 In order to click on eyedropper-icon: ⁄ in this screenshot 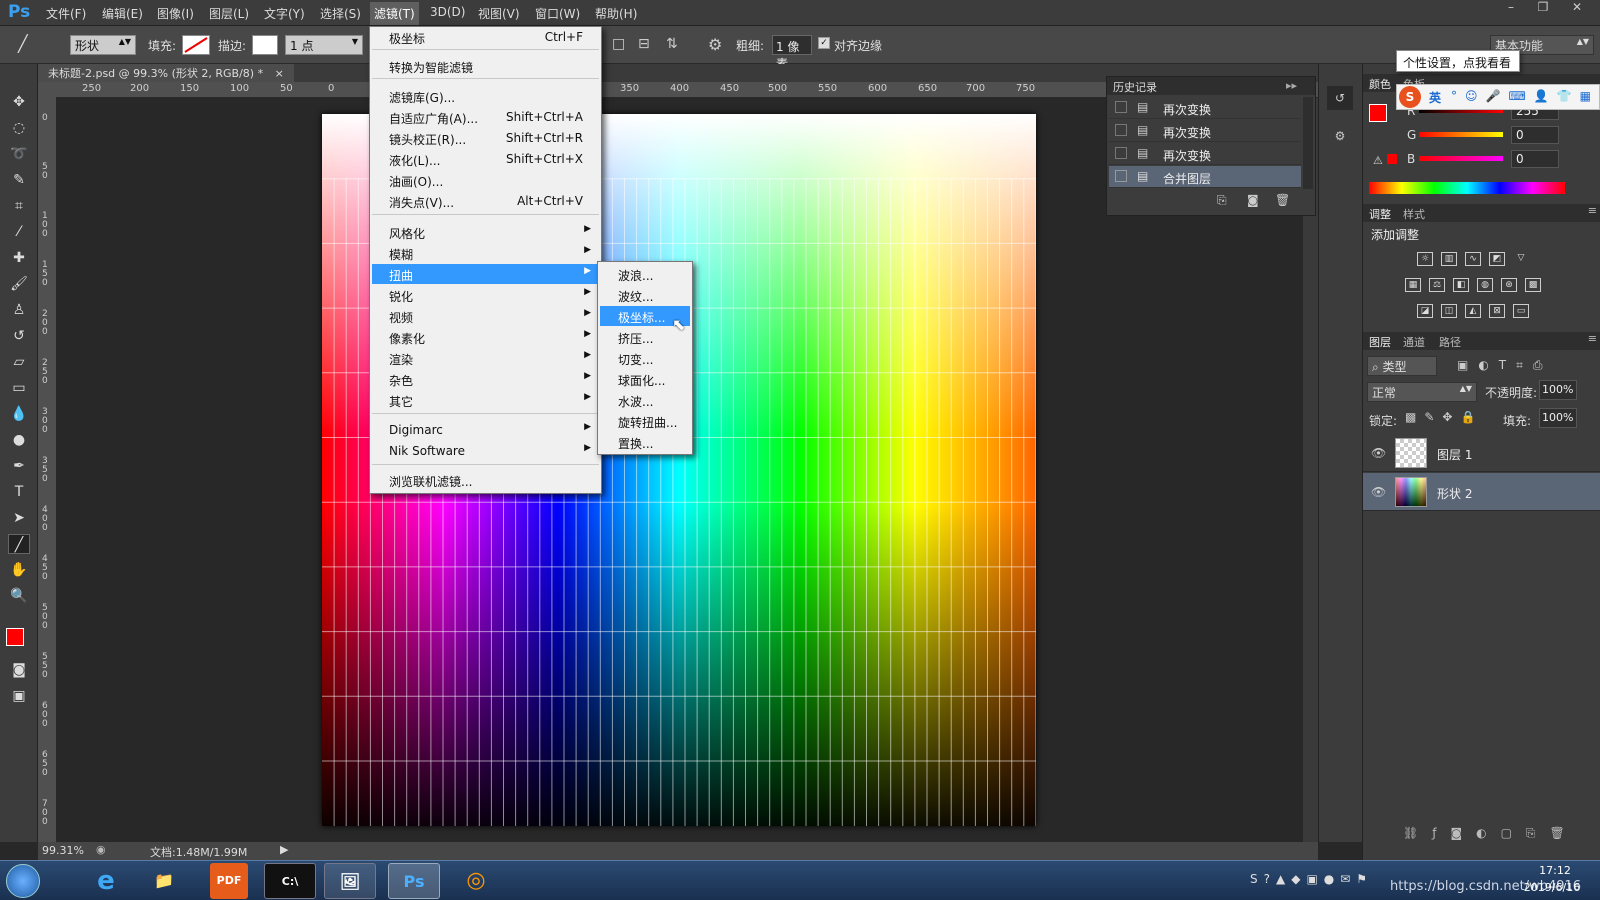, I will do `click(19, 232)`.